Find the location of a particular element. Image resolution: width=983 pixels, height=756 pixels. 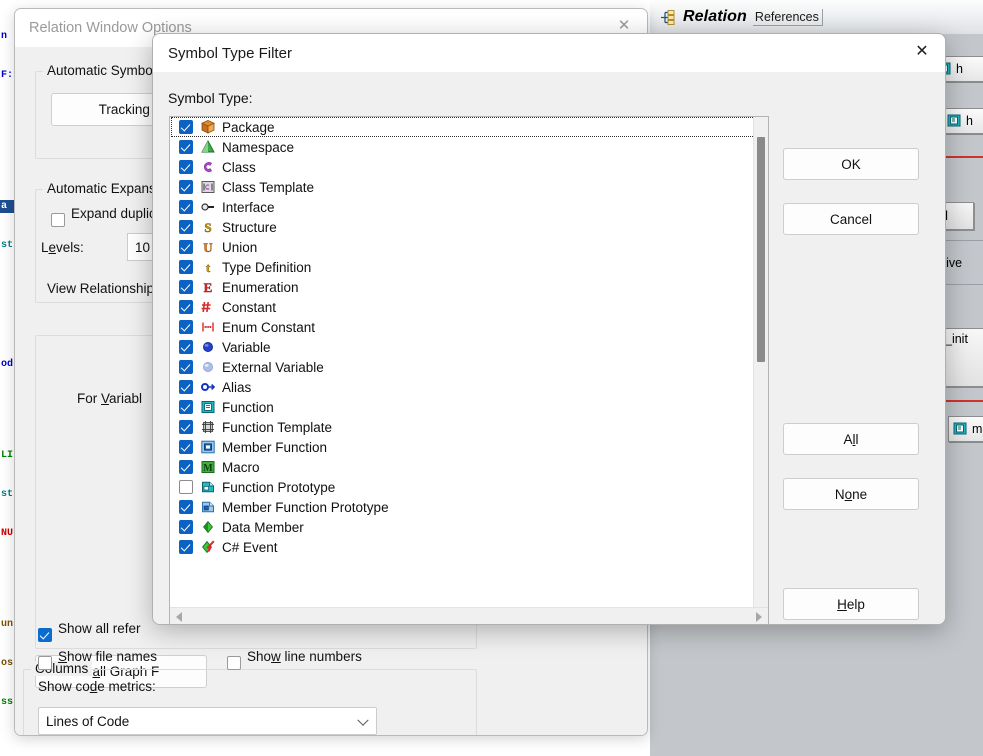

symbol-type-row: M Macro is located at coordinates (462, 467).